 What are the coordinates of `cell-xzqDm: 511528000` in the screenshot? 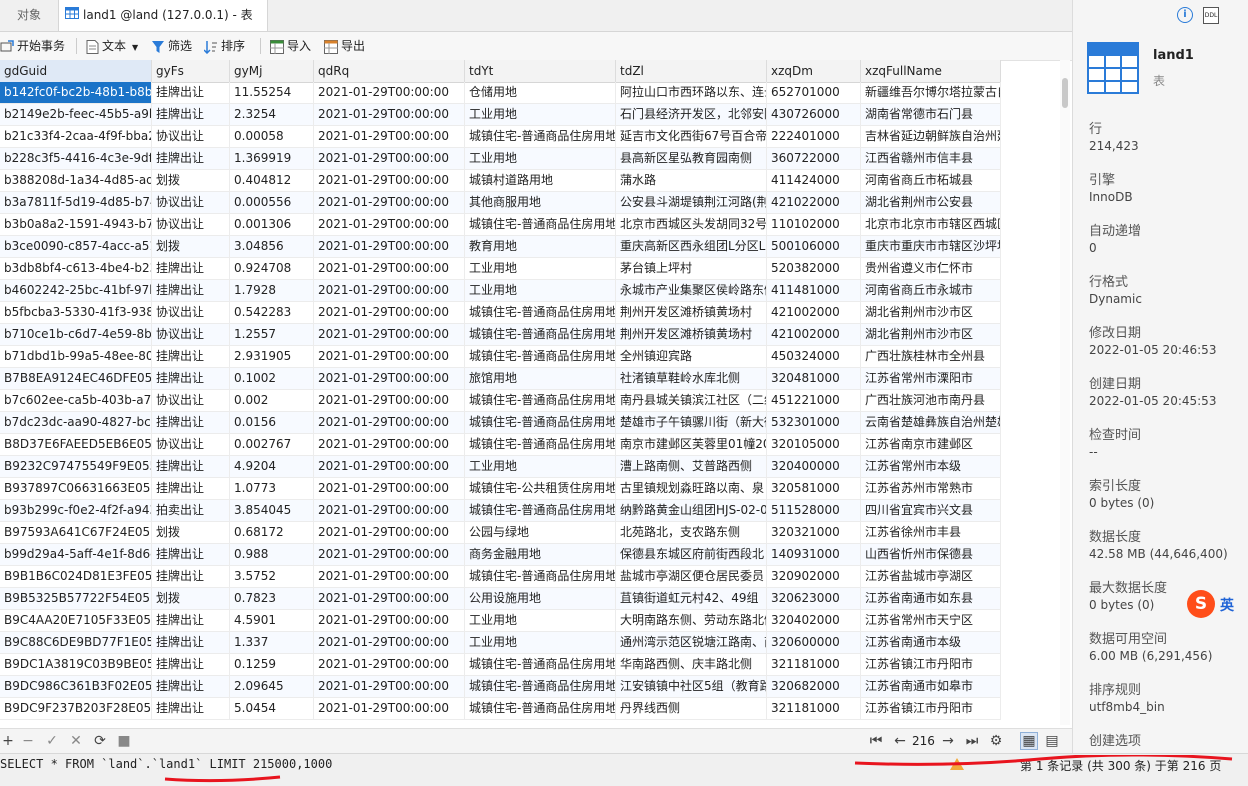 It's located at (814, 510).